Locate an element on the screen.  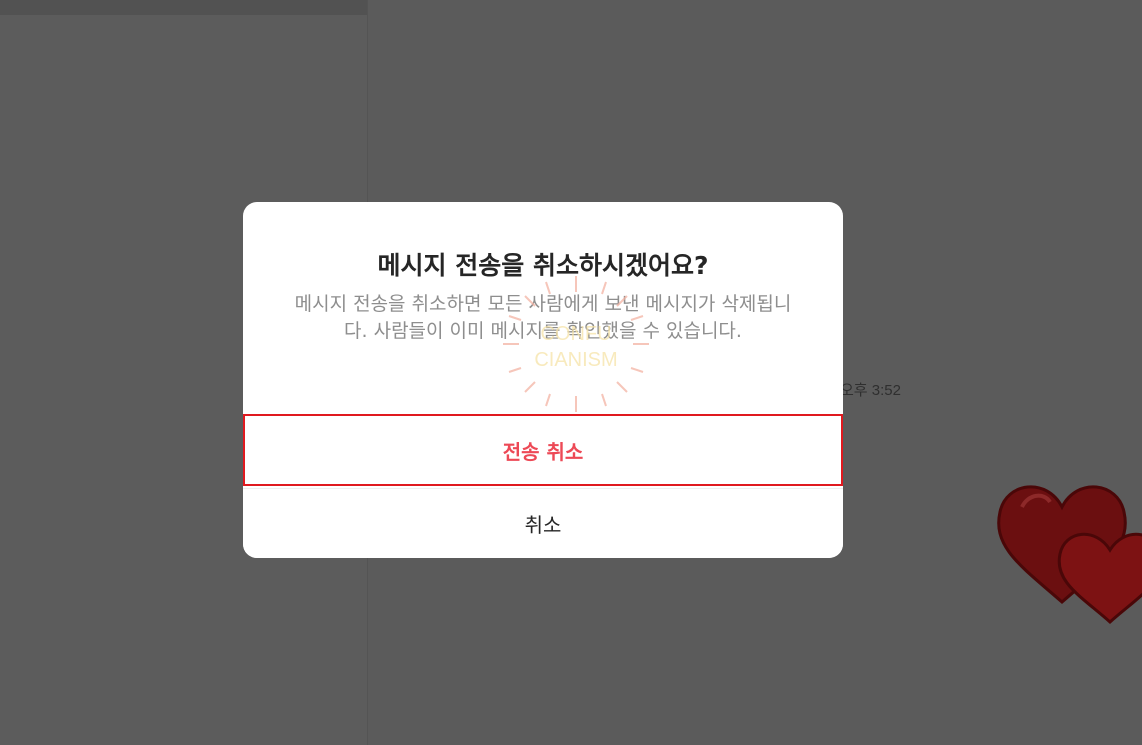
watermark-line2: CIANISM is located at coordinates (575, 360).